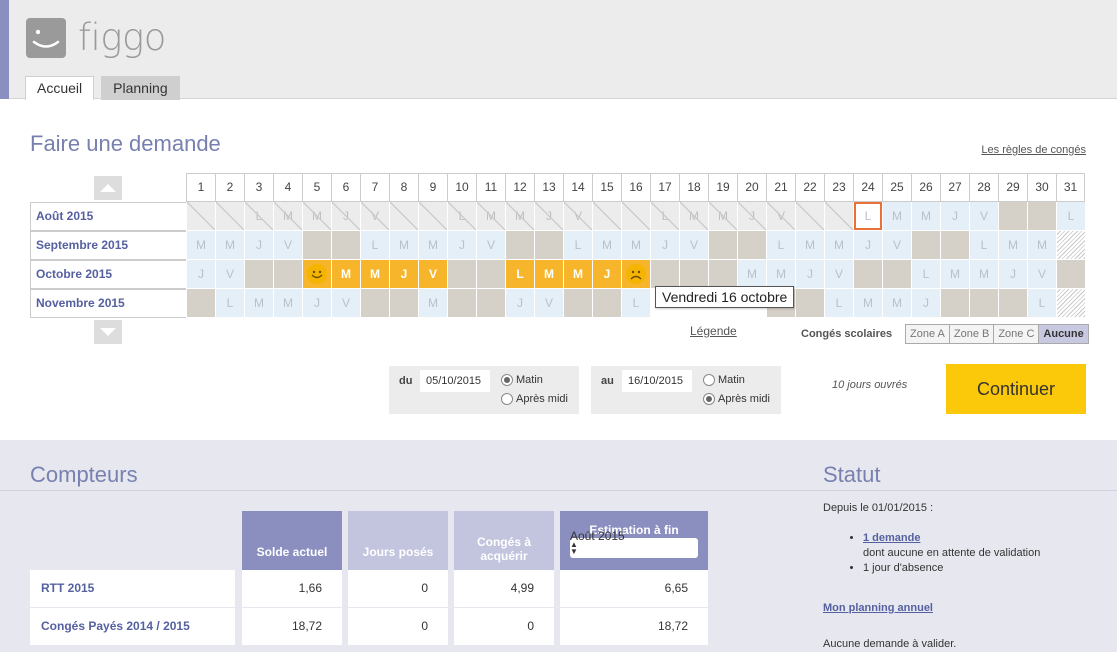  I want to click on start-matin-option: Matin, so click(522, 380).